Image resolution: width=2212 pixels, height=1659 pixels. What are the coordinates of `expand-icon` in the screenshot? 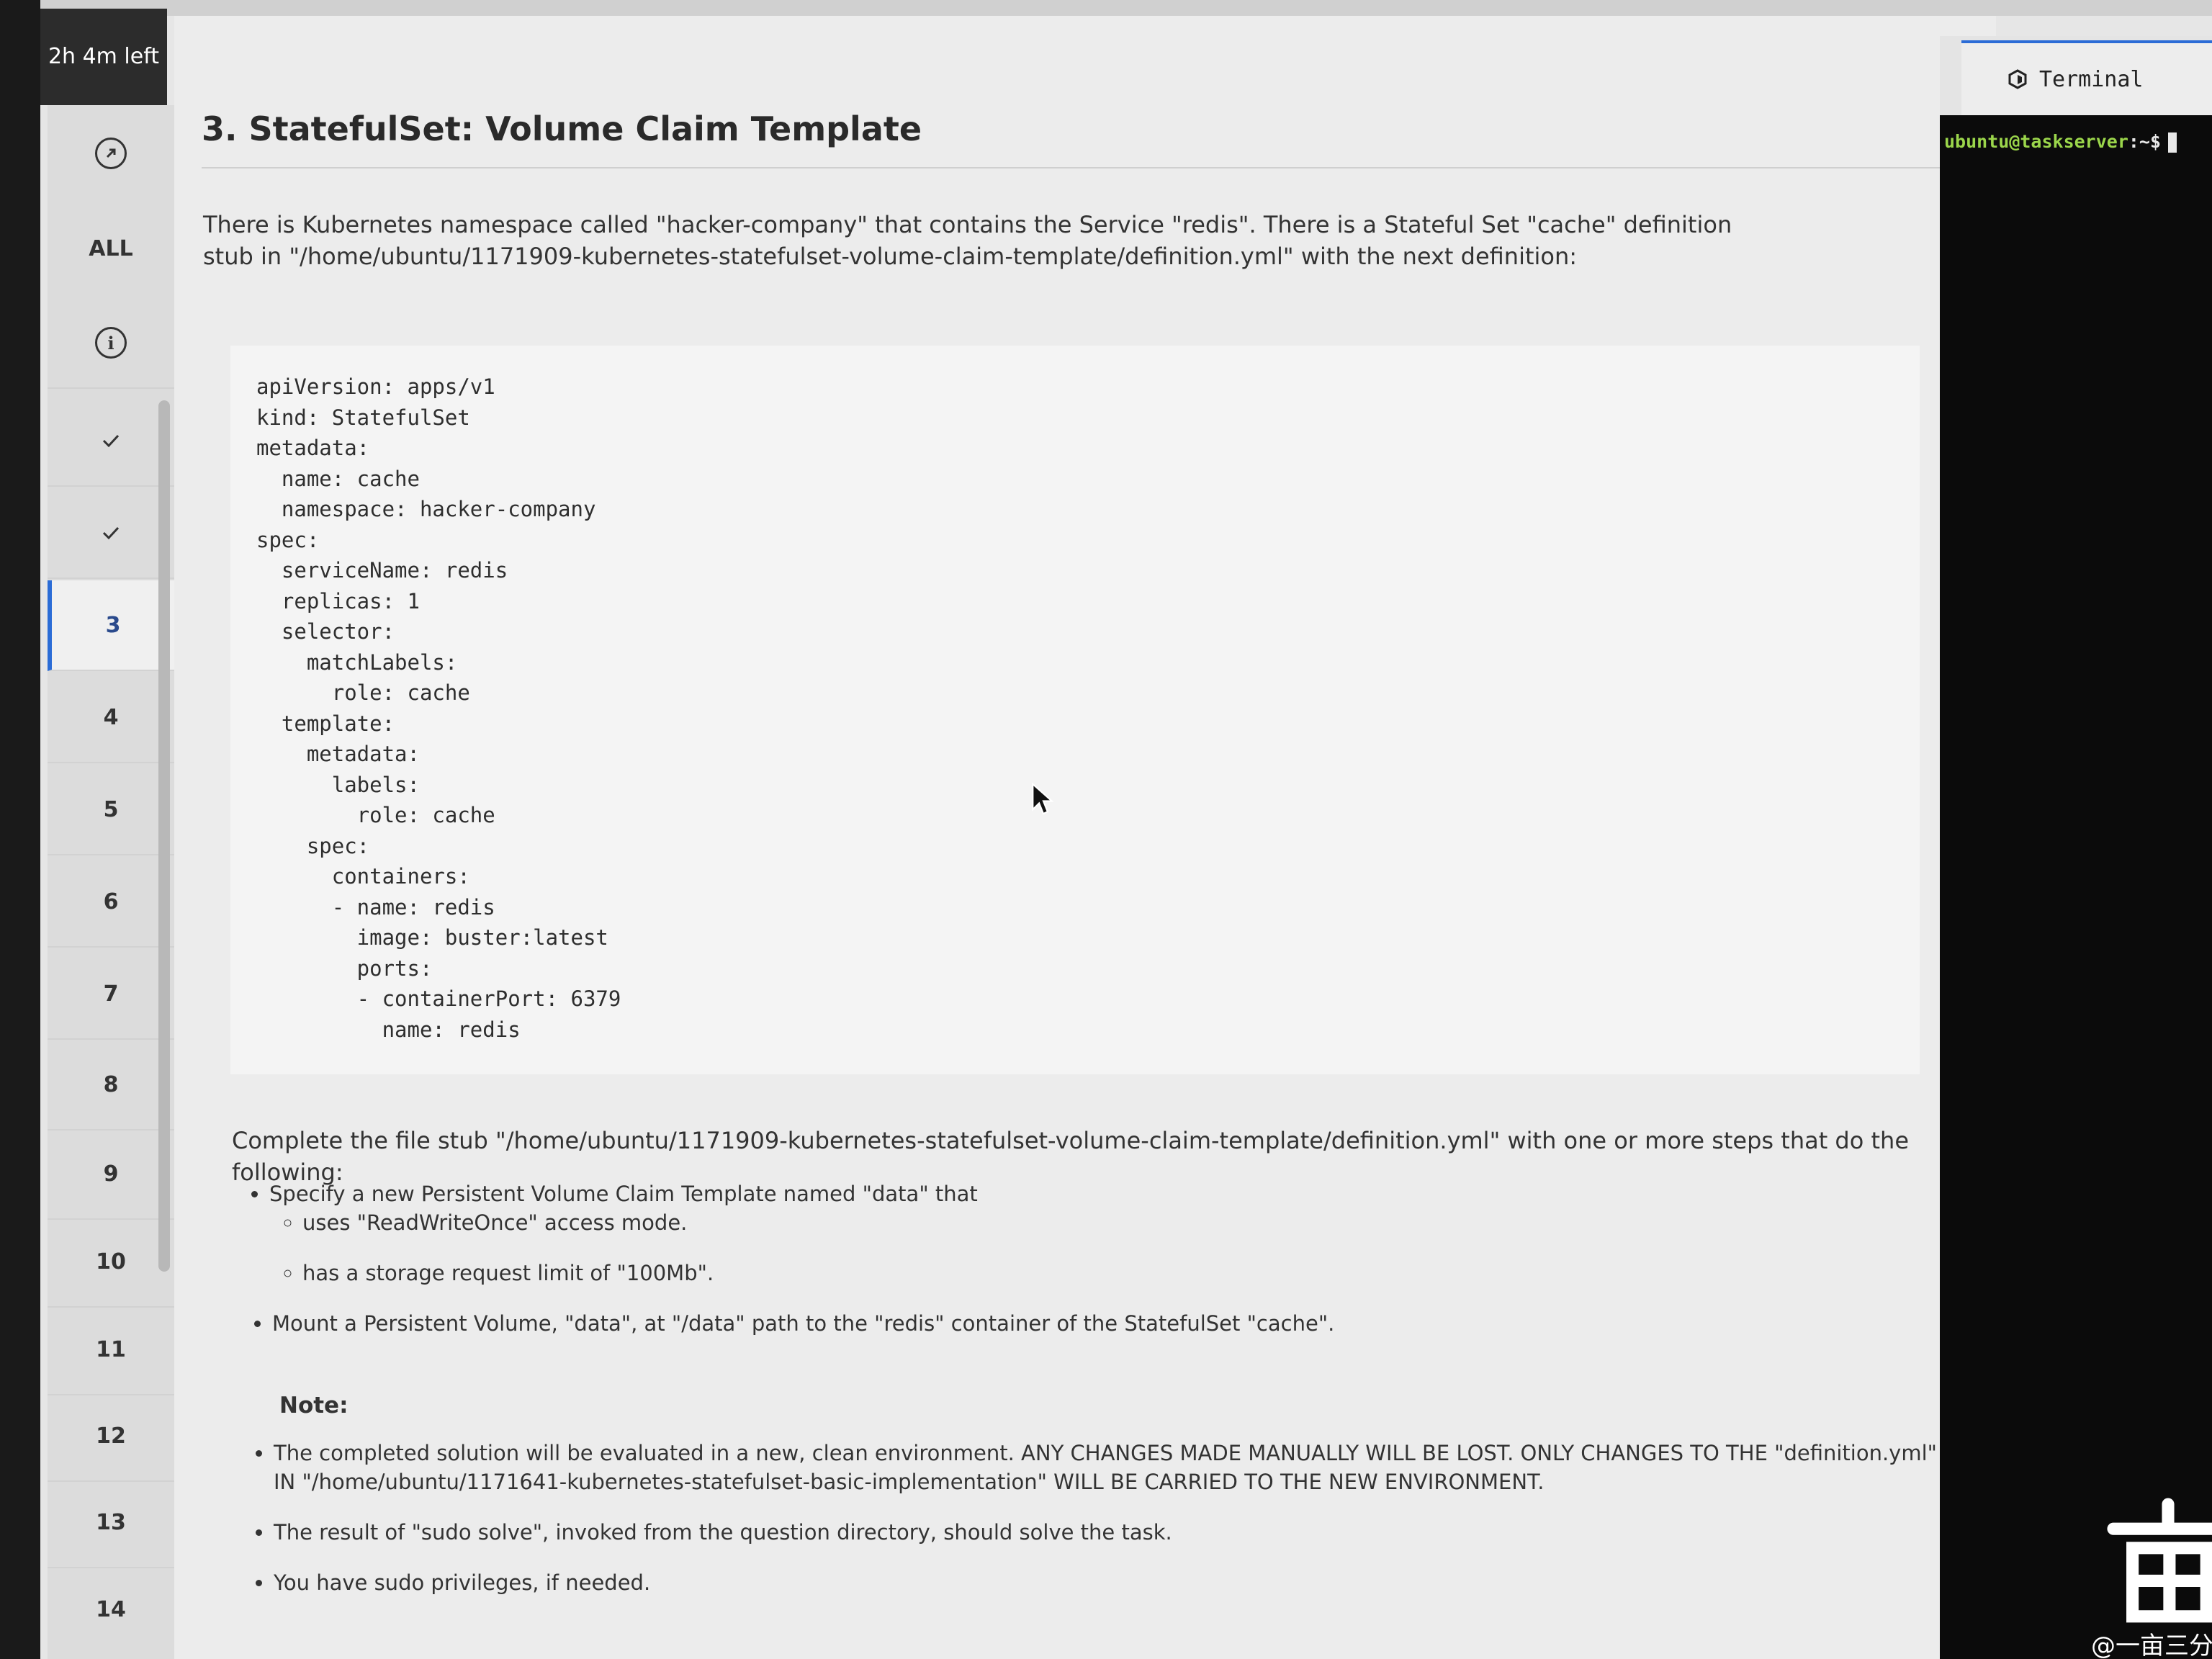 It's located at (111, 154).